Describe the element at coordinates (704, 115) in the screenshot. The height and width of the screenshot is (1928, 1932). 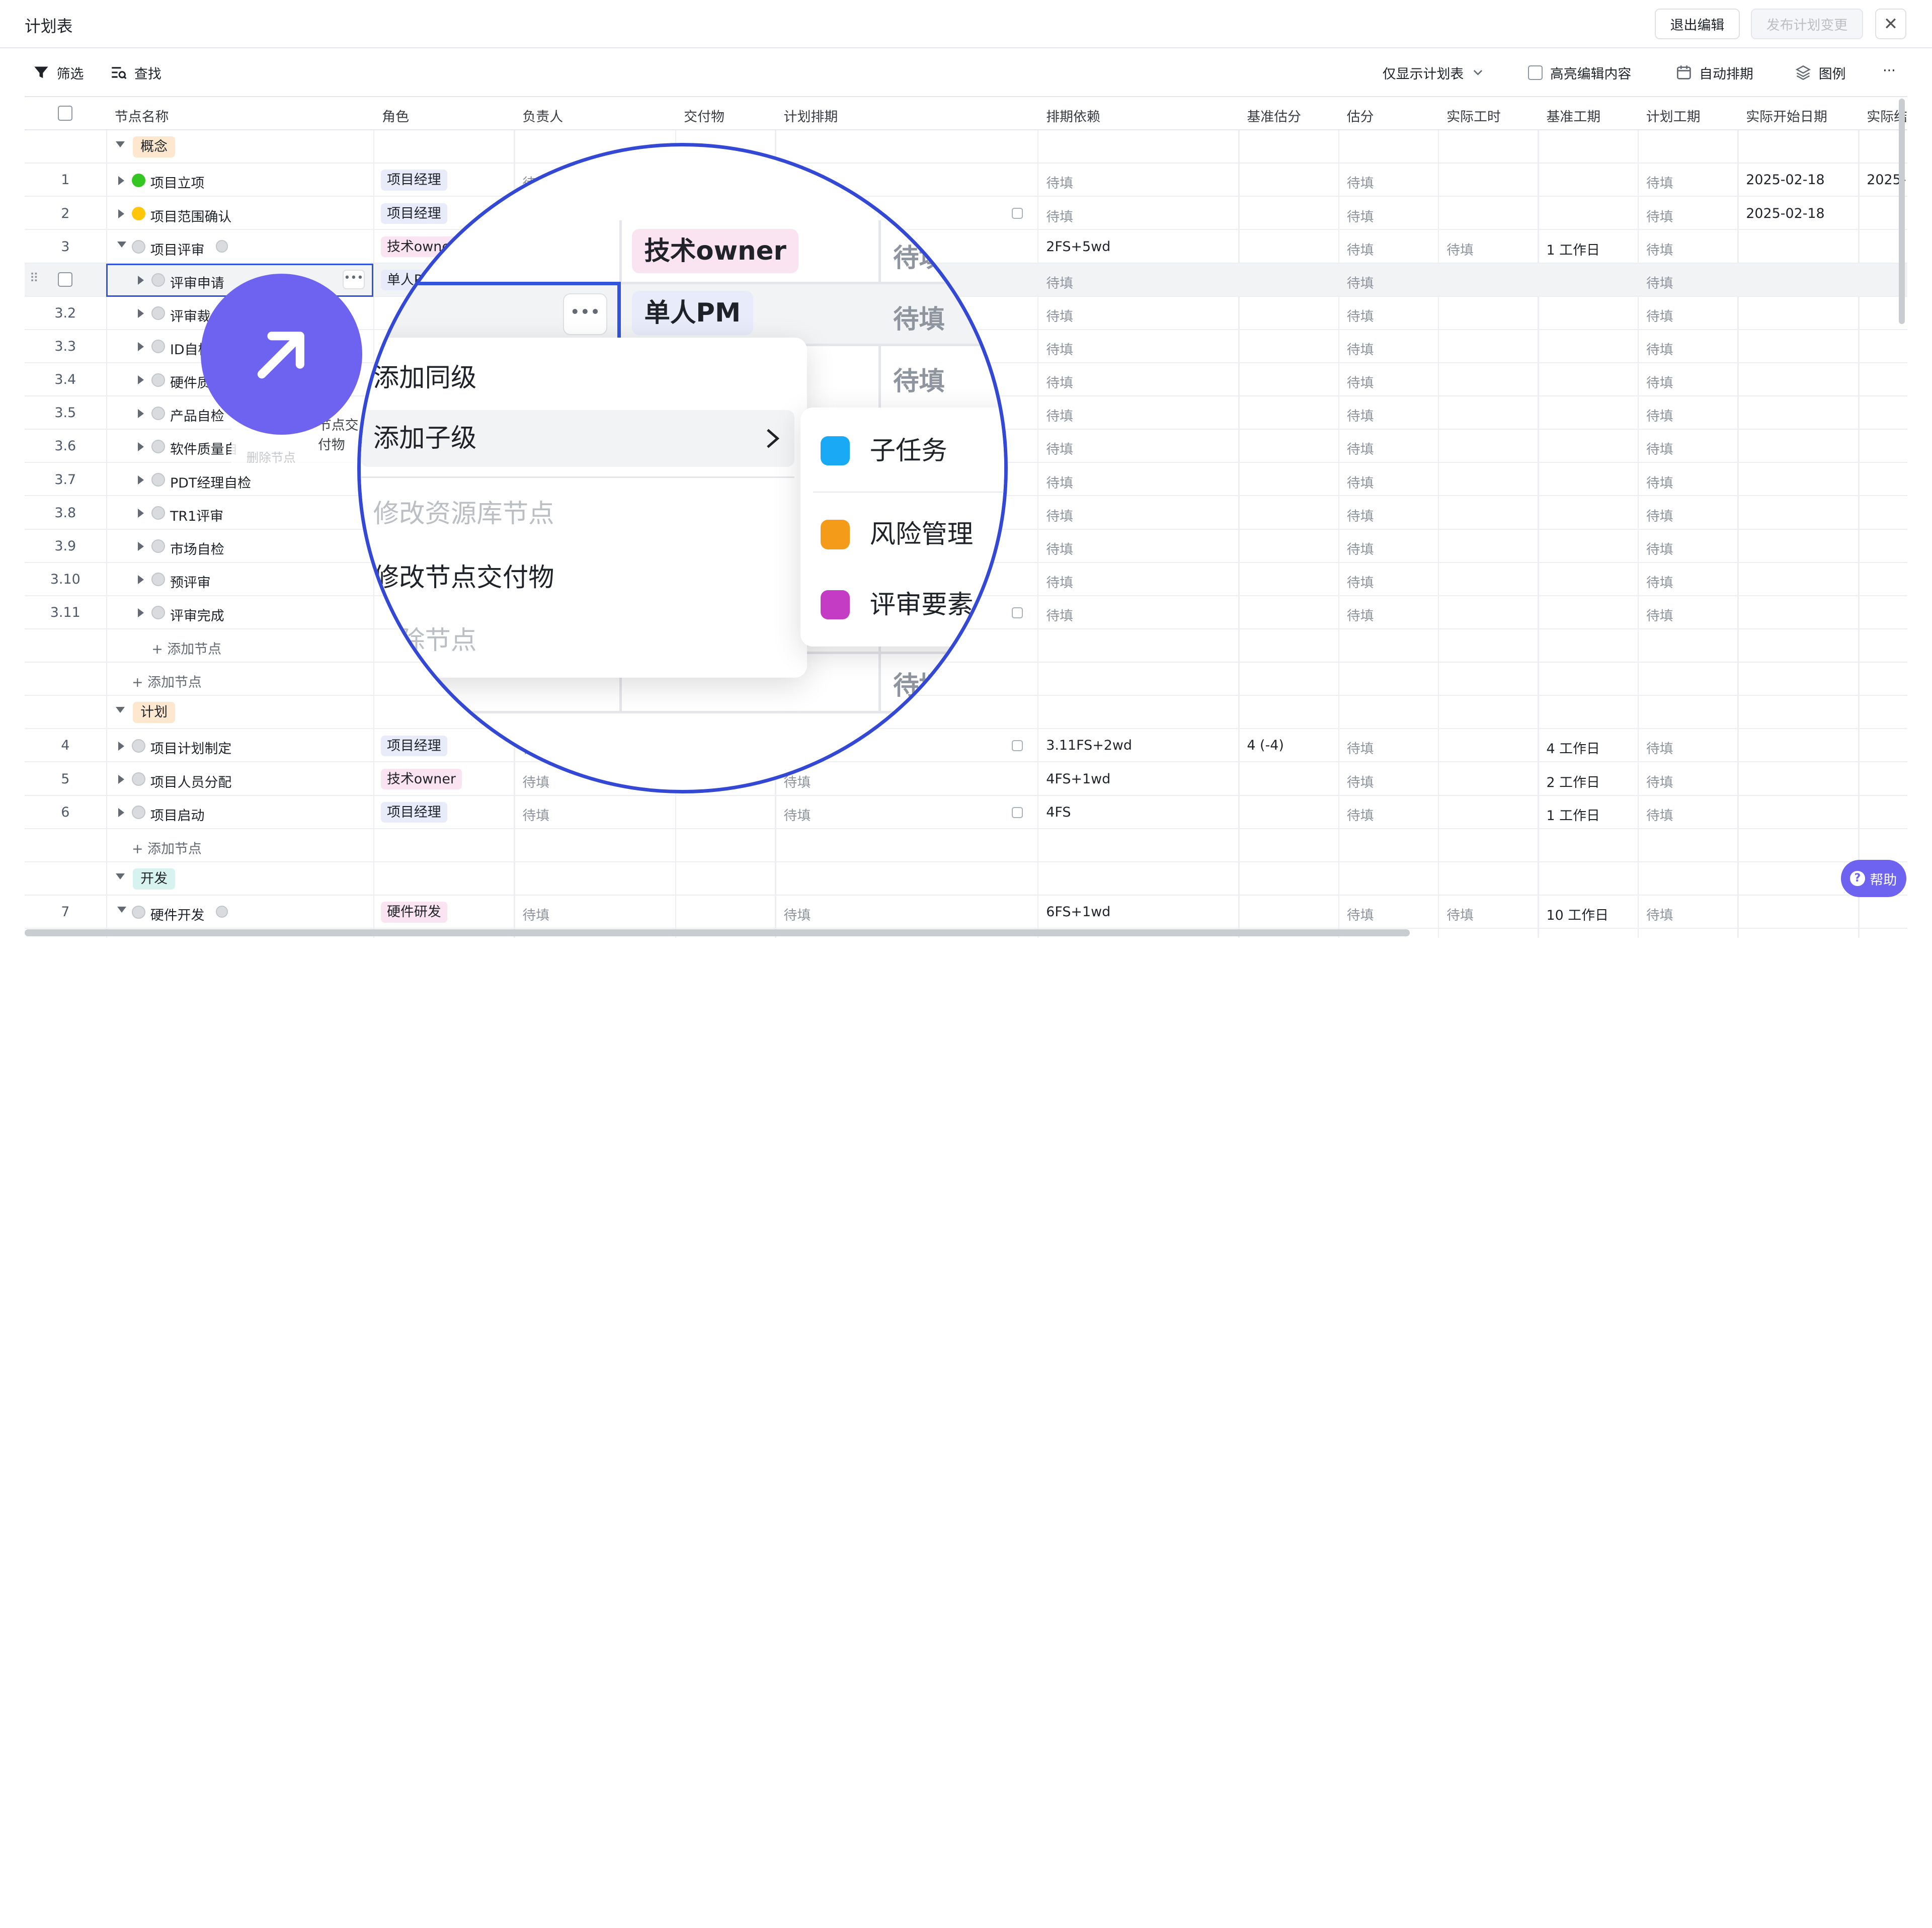
I see `col-header: 交付物` at that location.